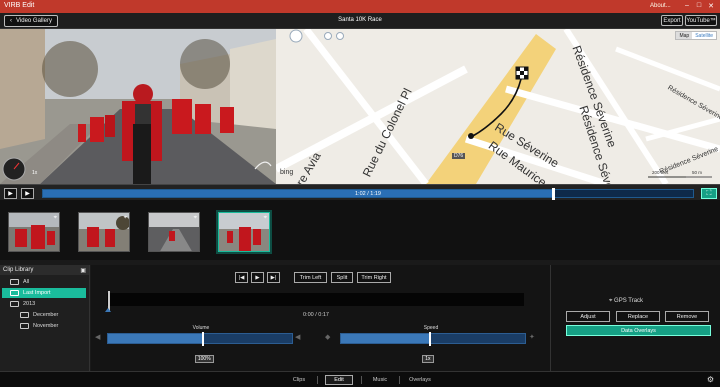  I want to click on playback-bar: ▶ ▶ 1:02 / 1:19 ⛶, so click(360, 192).